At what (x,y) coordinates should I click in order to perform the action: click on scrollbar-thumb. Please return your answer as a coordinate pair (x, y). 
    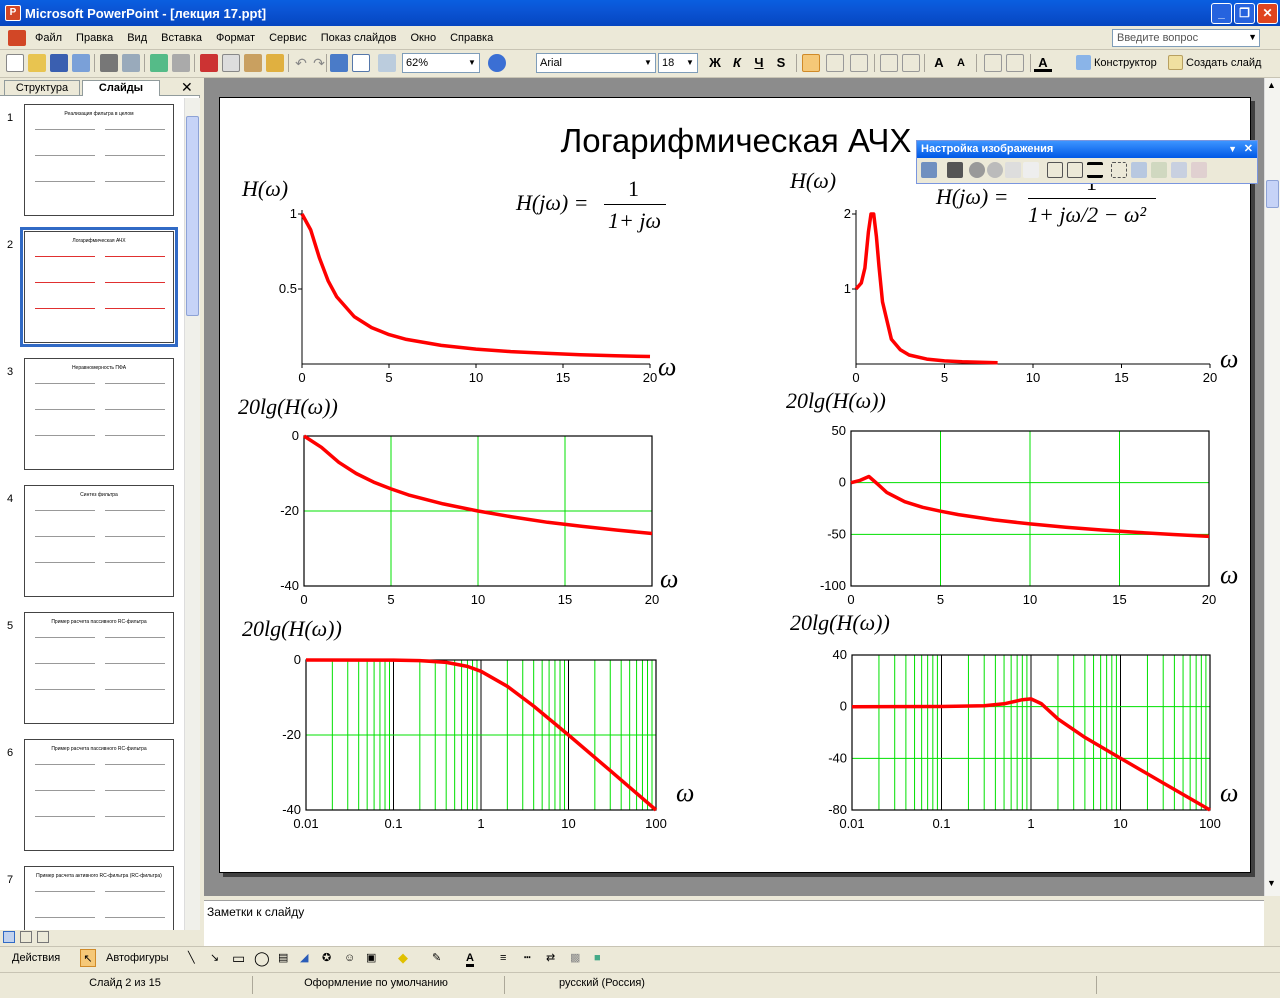
    Looking at the image, I should click on (1272, 194).